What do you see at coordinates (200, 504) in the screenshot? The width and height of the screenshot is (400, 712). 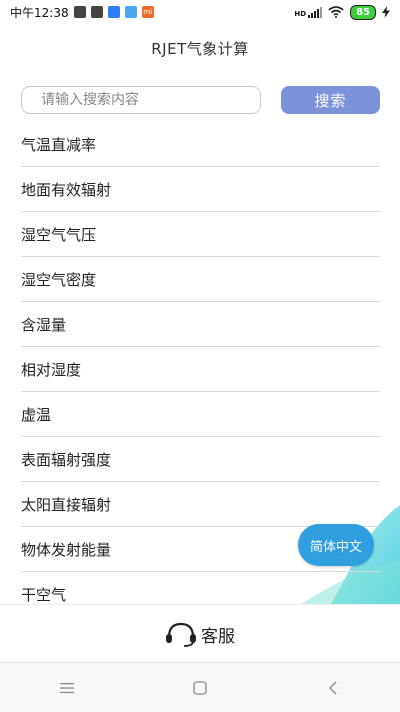 I see `list-item: 太阳直接辐射` at bounding box center [200, 504].